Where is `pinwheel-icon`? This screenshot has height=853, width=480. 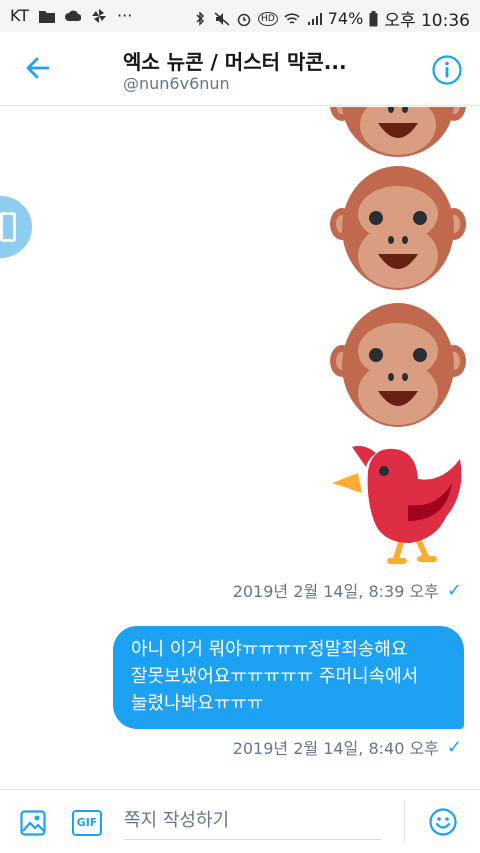 pinwheel-icon is located at coordinates (99, 15).